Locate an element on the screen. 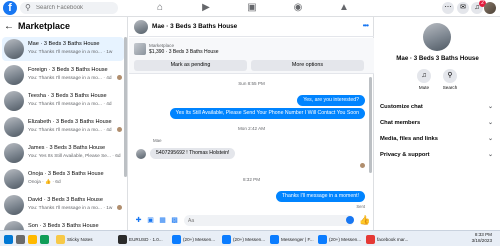 This screenshot has height=246, width=500. emoji-icon is located at coordinates (350, 220).